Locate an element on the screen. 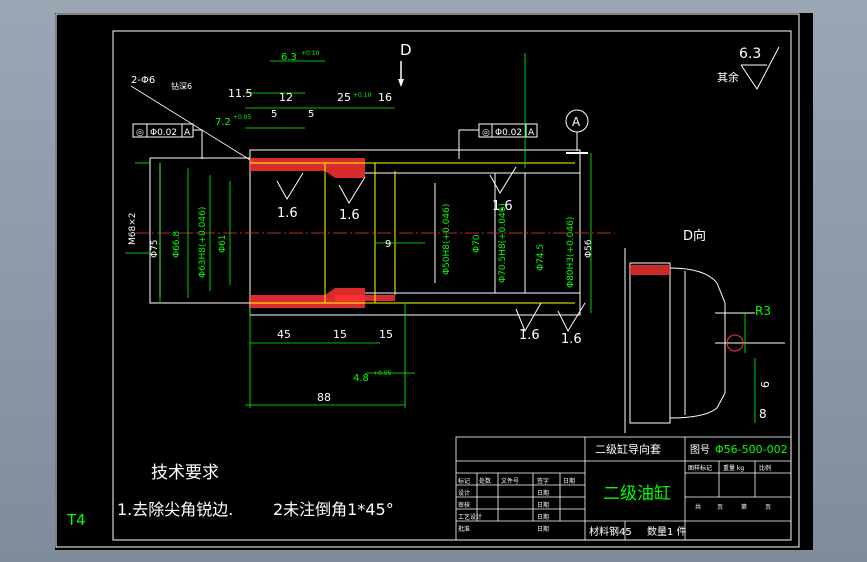 This screenshot has height=562, width=867. svg-text: 6.3 is located at coordinates (750, 54).